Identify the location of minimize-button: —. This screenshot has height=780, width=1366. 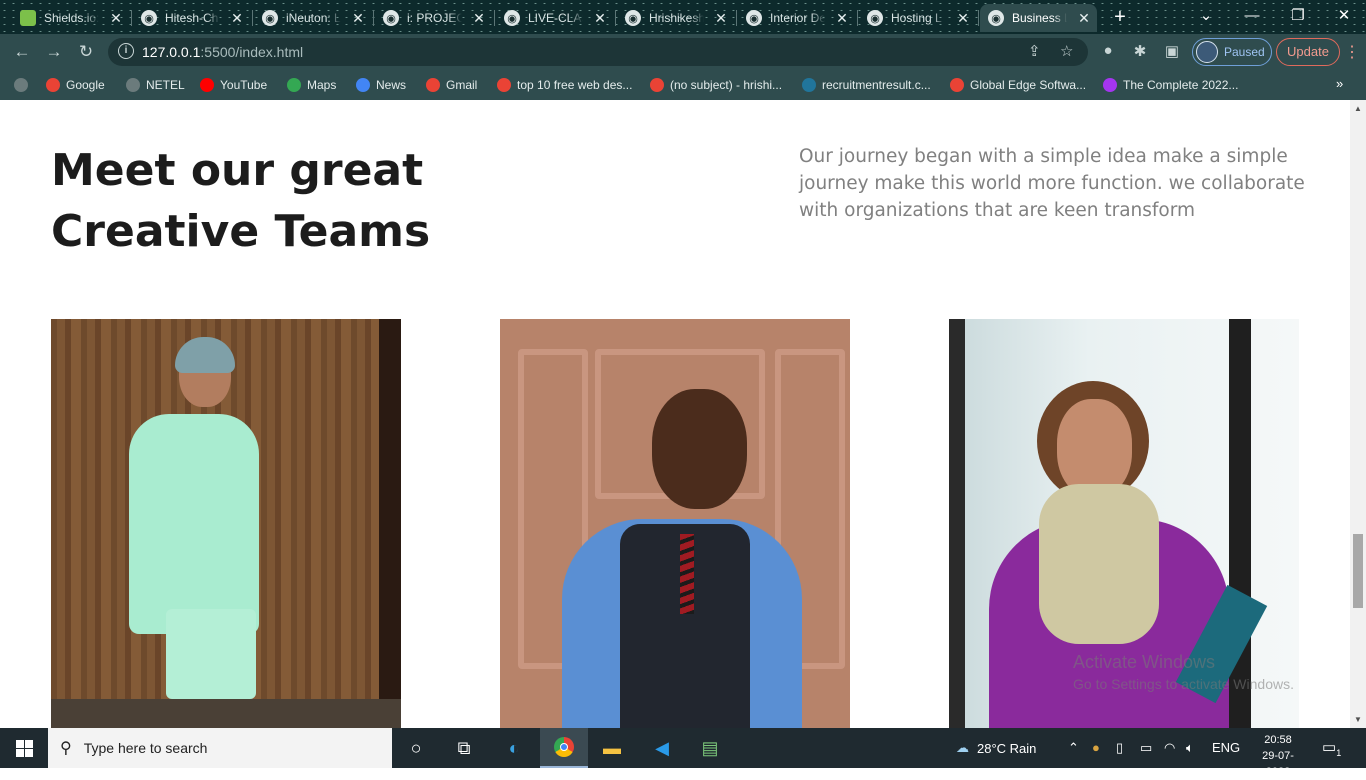
(1252, 16).